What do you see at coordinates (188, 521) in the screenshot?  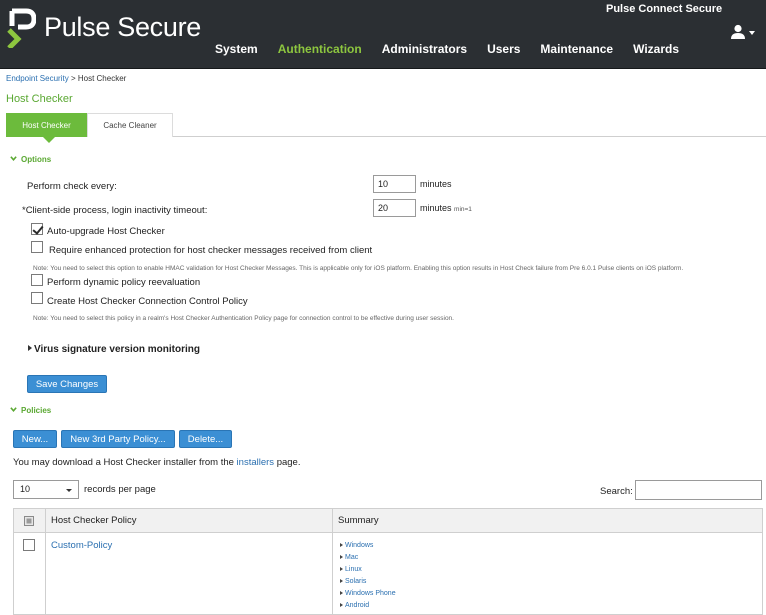 I see `column-header-policy: Host Checker Policy` at bounding box center [188, 521].